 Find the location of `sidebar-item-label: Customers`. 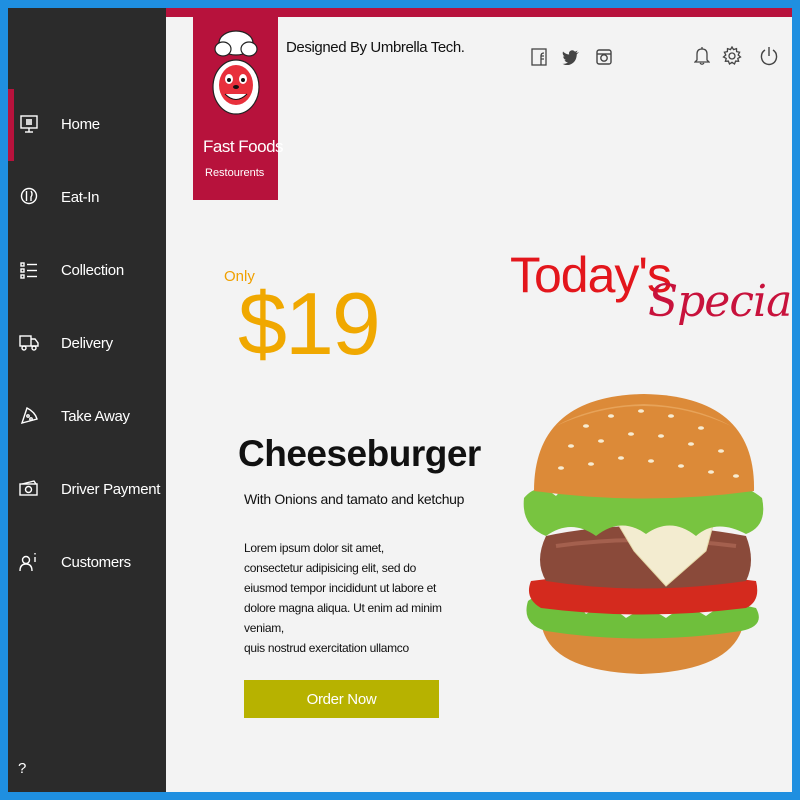

sidebar-item-label: Customers is located at coordinates (96, 562).